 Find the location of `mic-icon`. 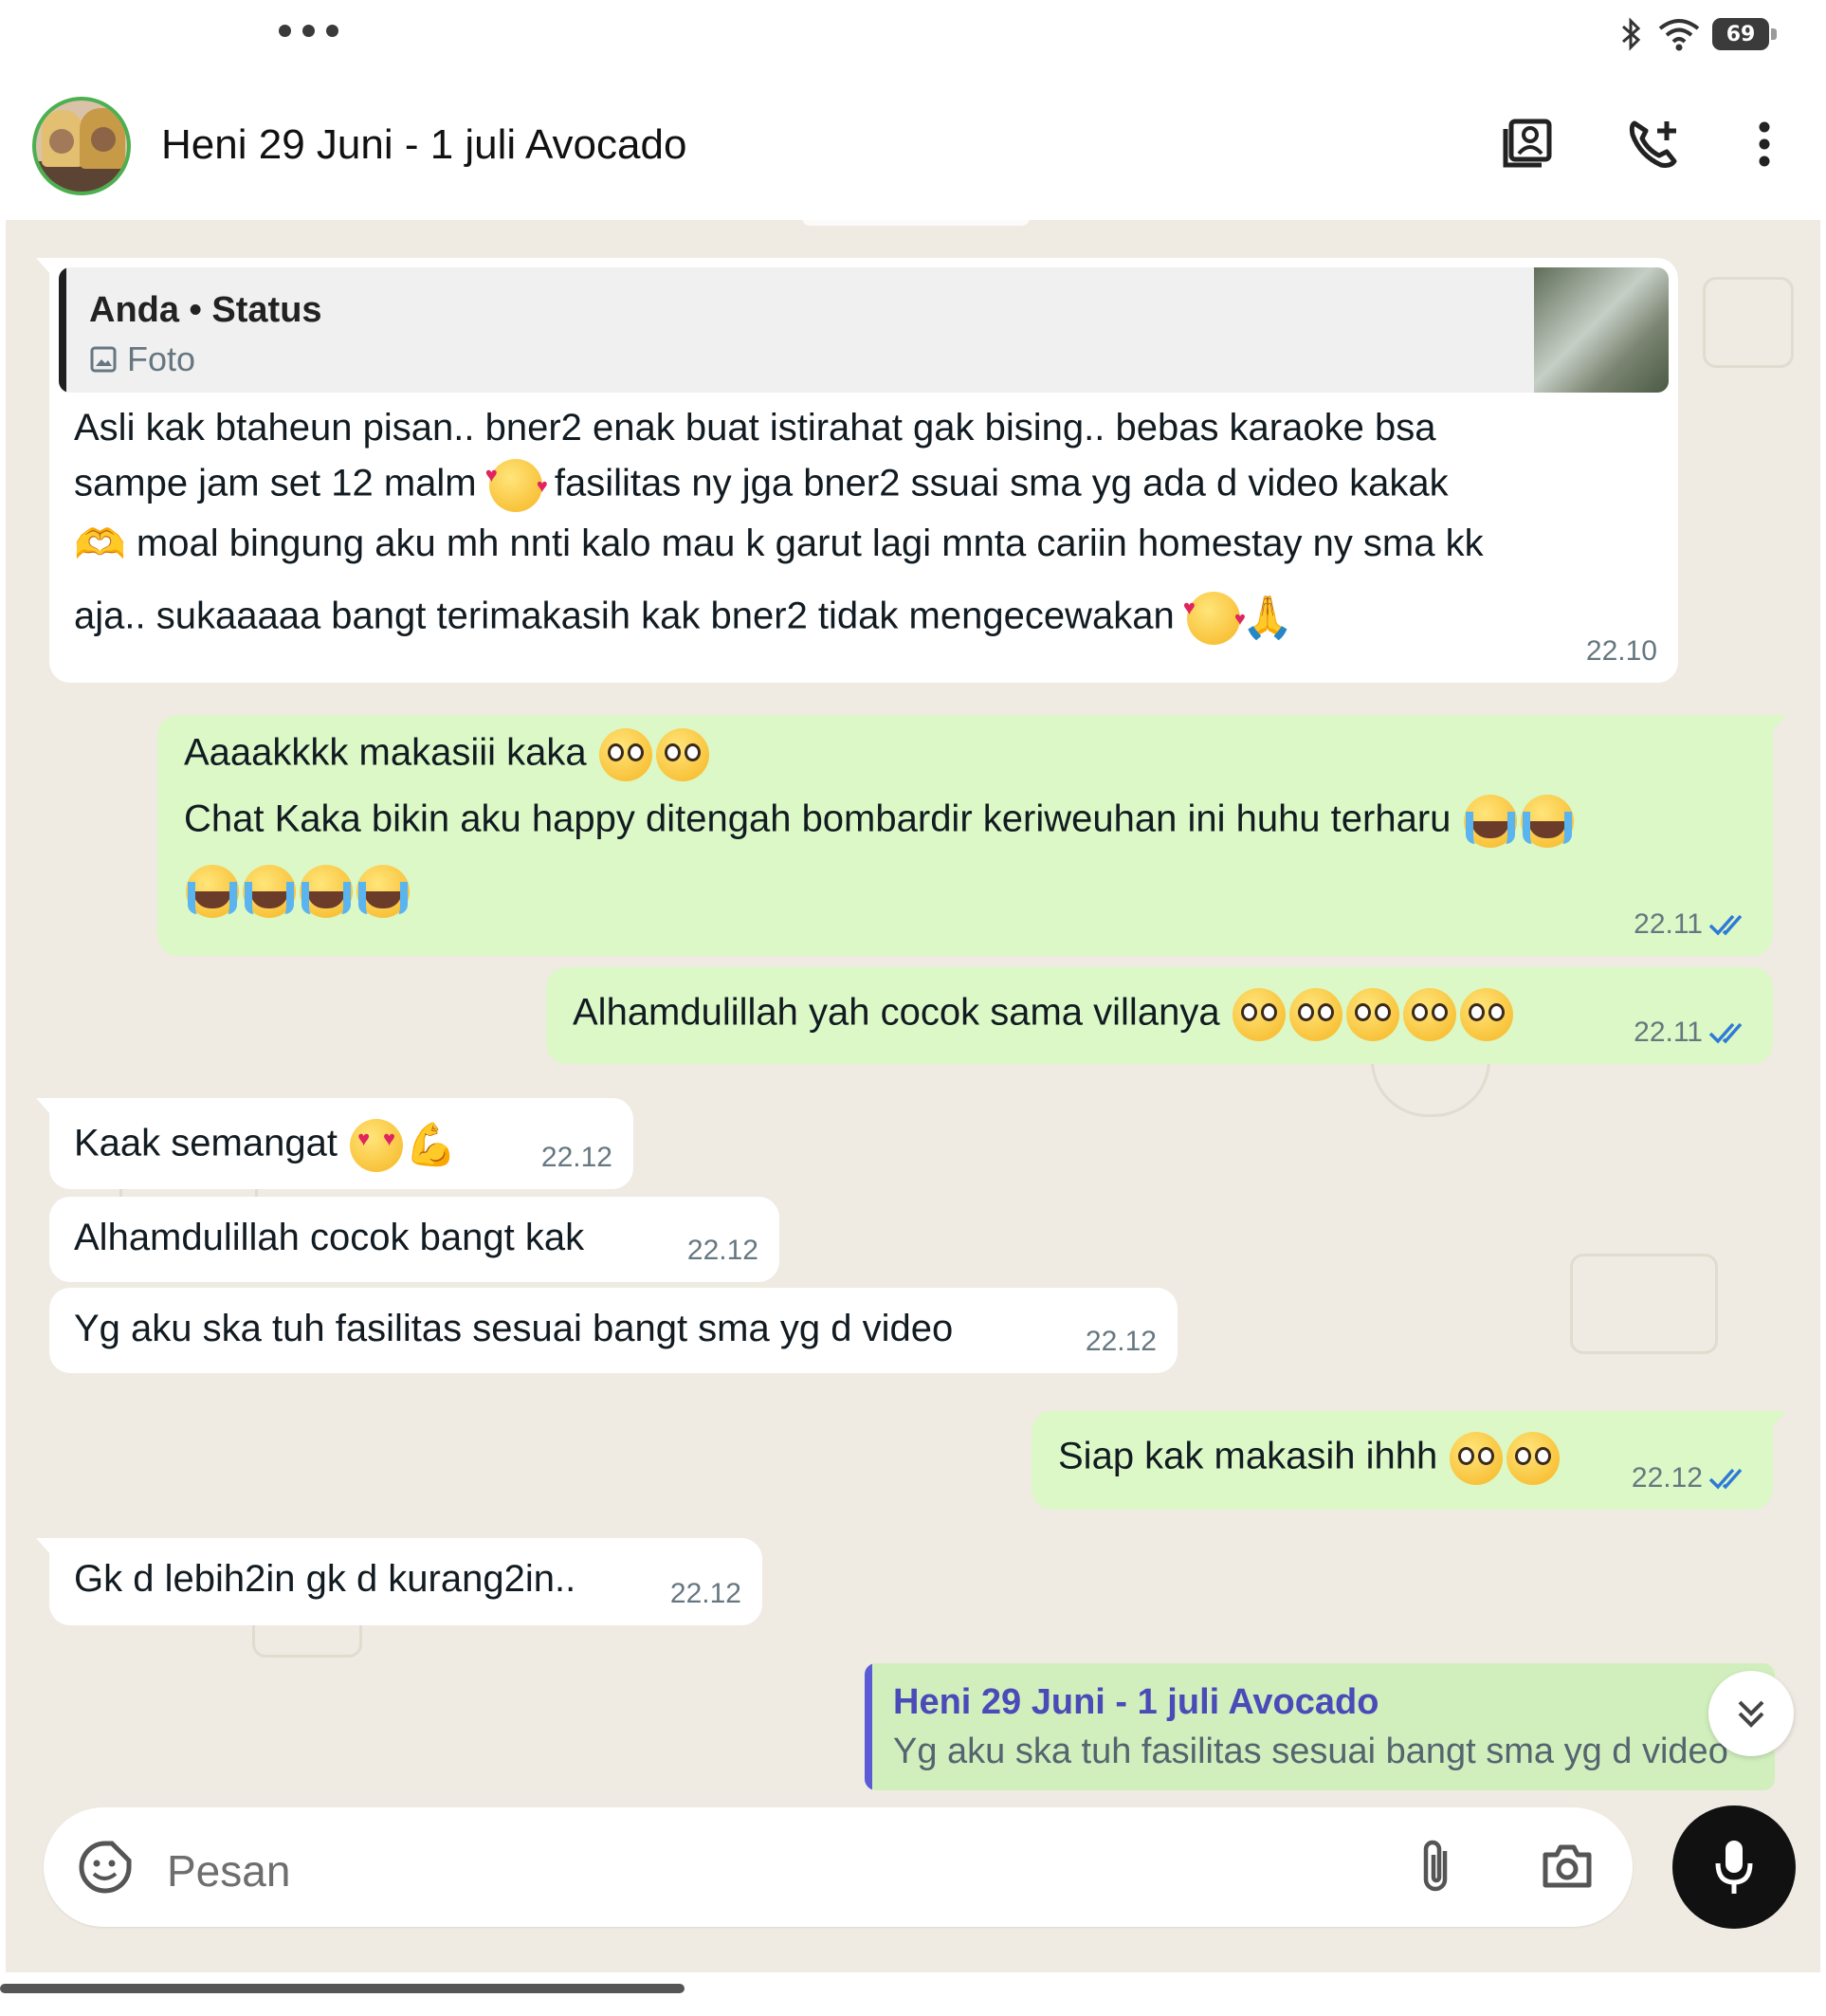

mic-icon is located at coordinates (1734, 1867).